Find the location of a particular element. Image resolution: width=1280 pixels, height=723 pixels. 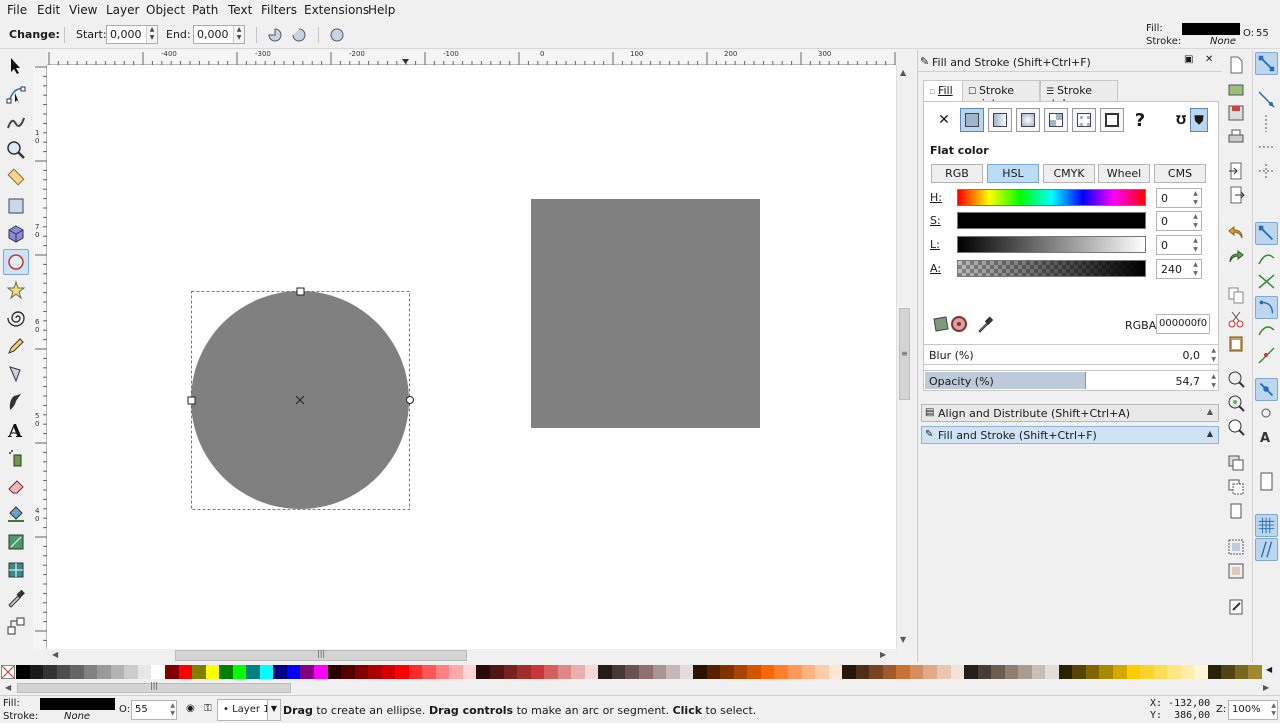

swatch-button is located at coordinates (1112, 120).